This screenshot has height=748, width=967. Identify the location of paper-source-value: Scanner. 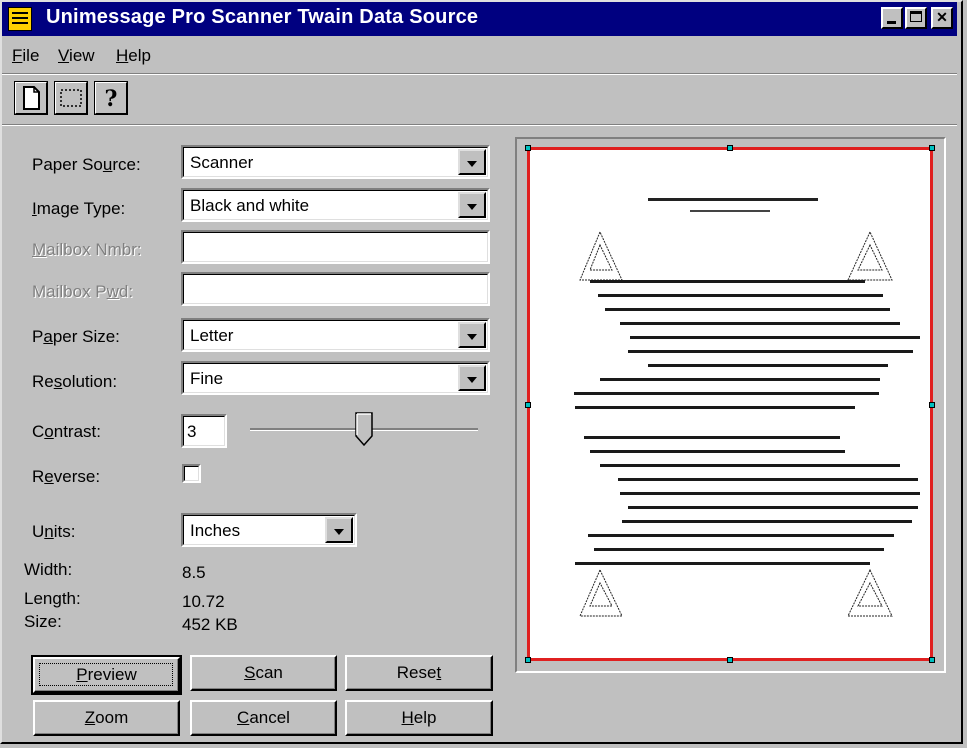
(222, 162).